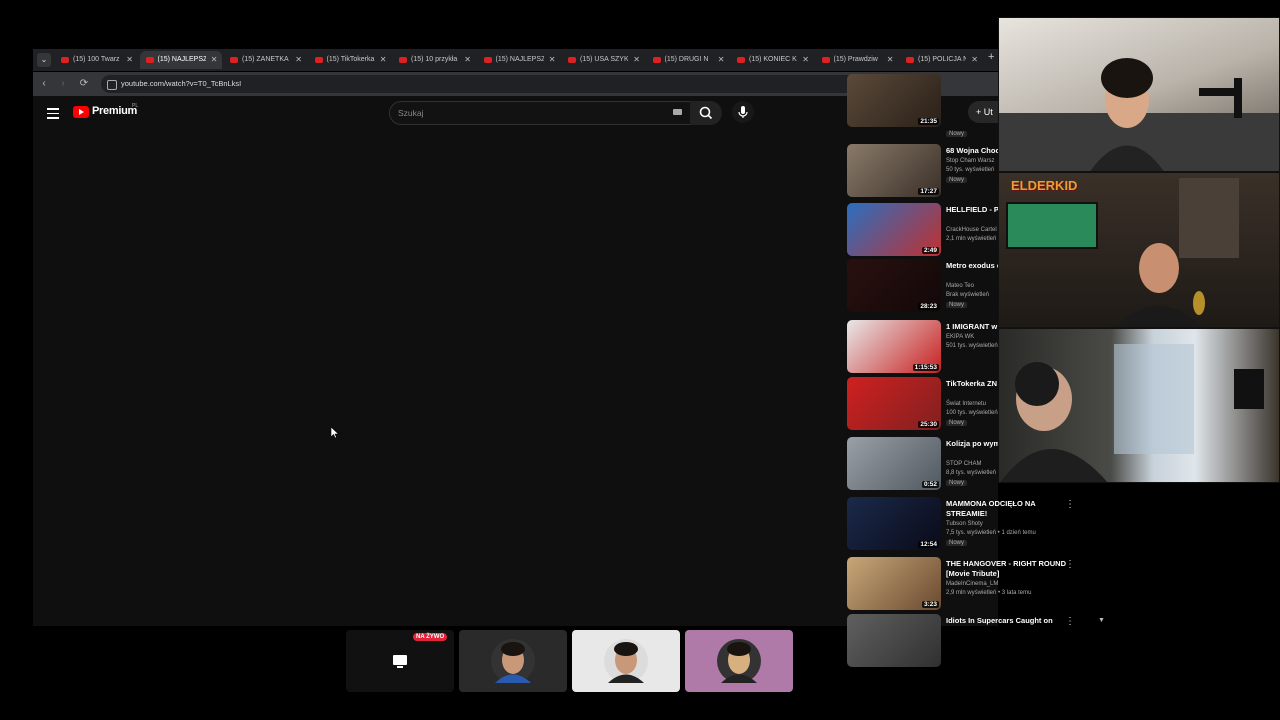 This screenshot has width=1280, height=720. What do you see at coordinates (114, 111) in the screenshot?
I see `youtube-premium-logo: Premium` at bounding box center [114, 111].